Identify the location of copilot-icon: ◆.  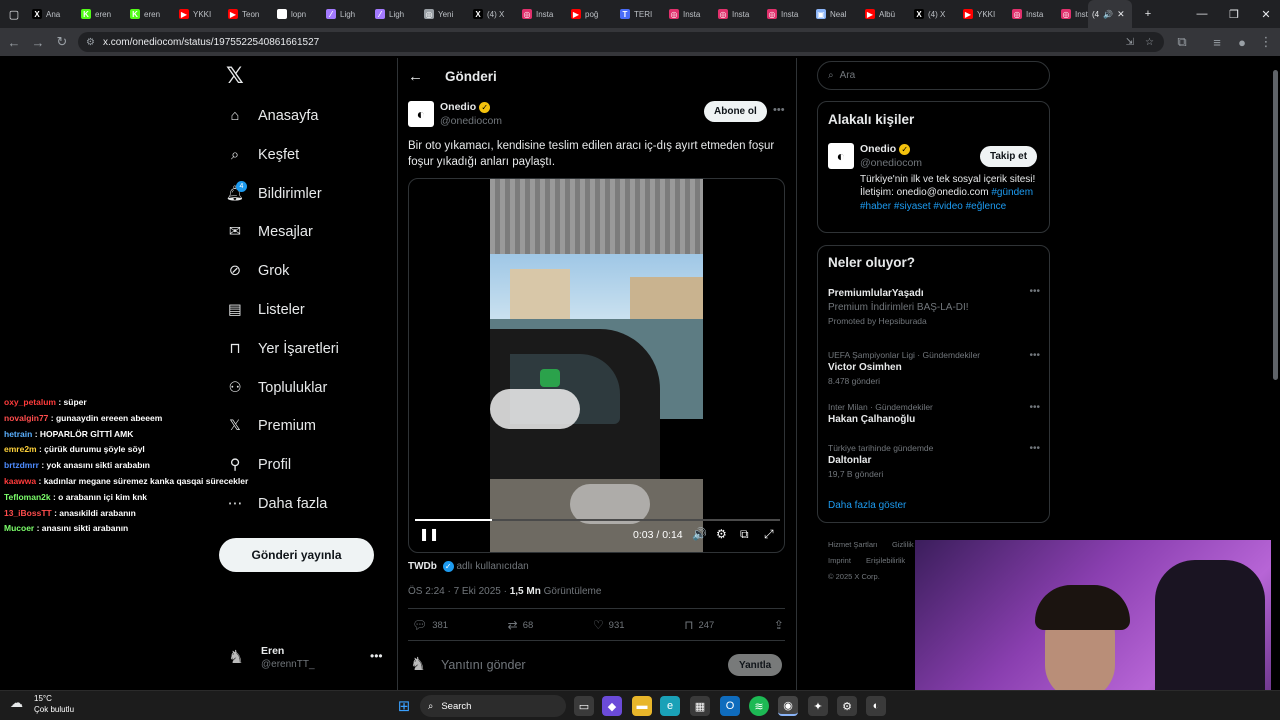
(612, 706).